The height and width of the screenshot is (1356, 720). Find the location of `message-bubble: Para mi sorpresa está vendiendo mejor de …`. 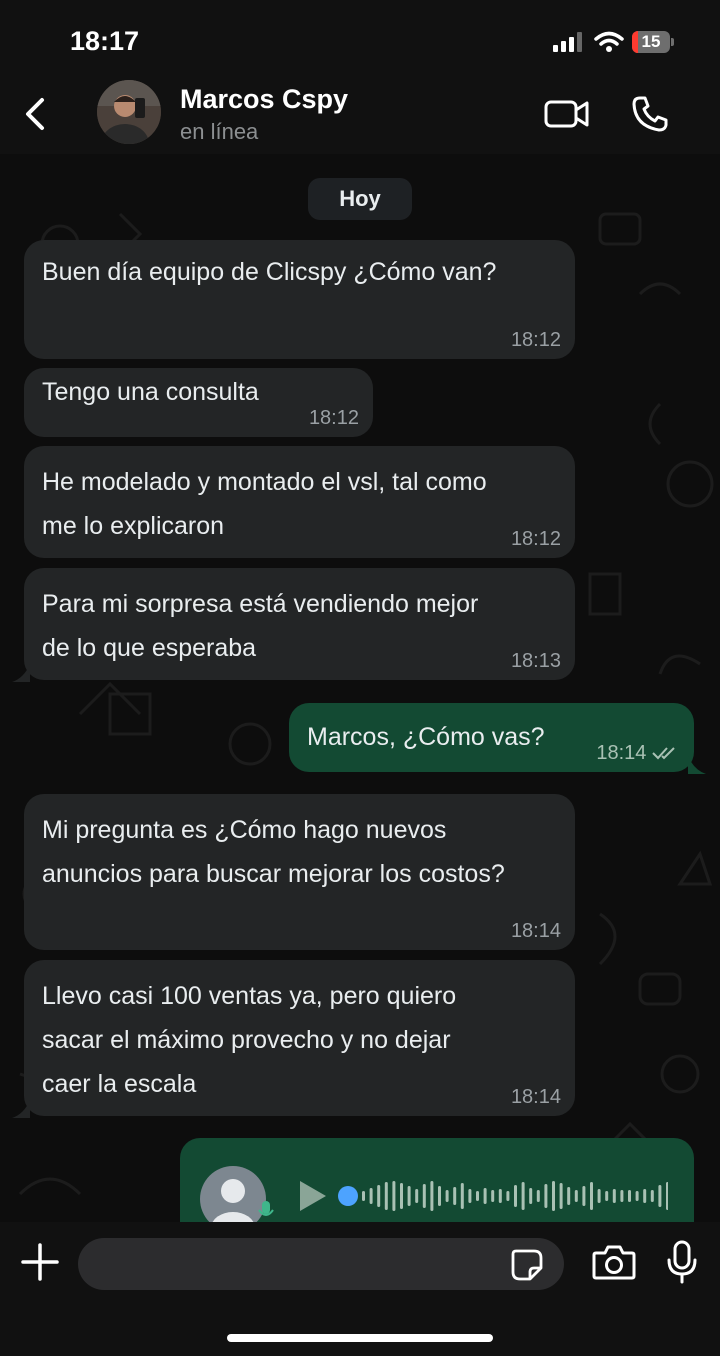

message-bubble: Para mi sorpresa está vendiendo mejor de … is located at coordinates (299, 624).